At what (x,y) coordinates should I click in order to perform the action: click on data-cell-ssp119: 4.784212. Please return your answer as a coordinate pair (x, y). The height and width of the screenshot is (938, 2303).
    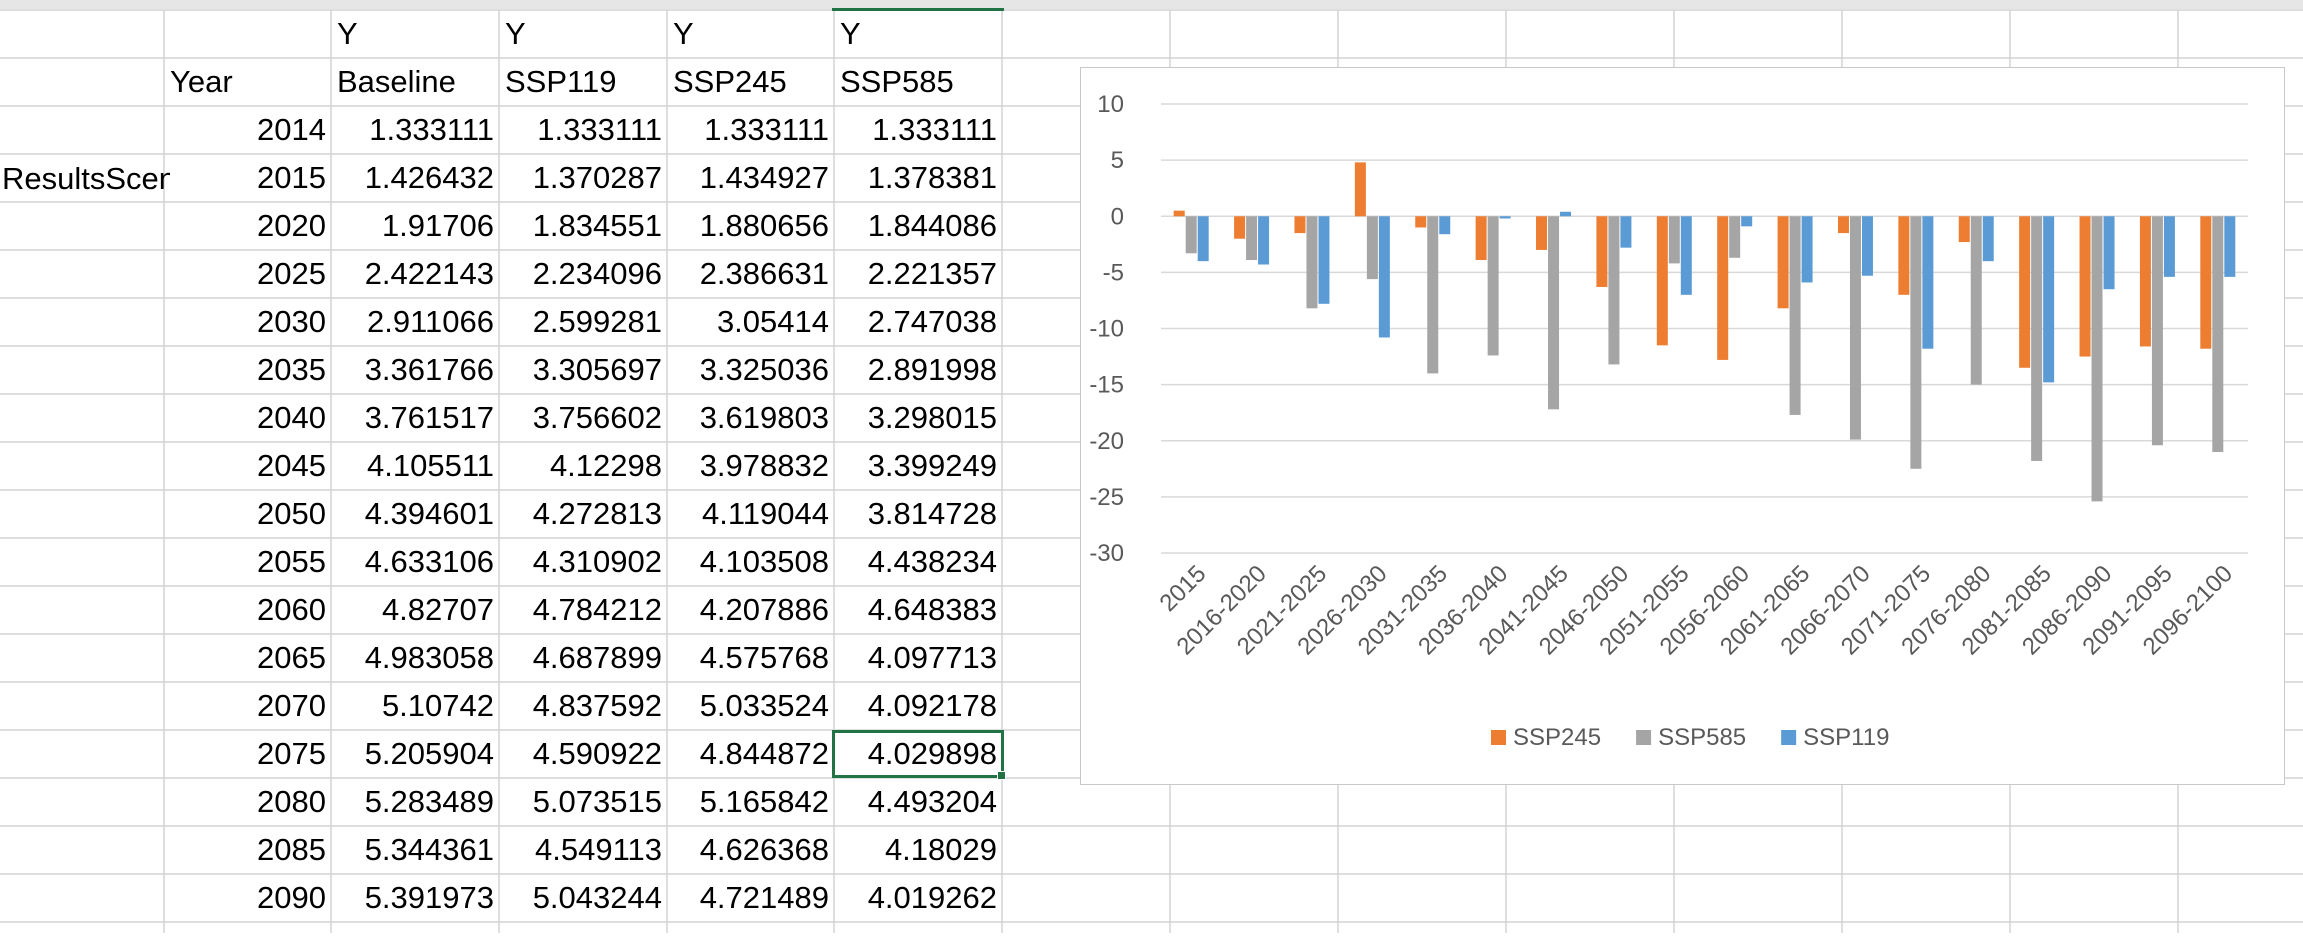
    Looking at the image, I should click on (583, 610).